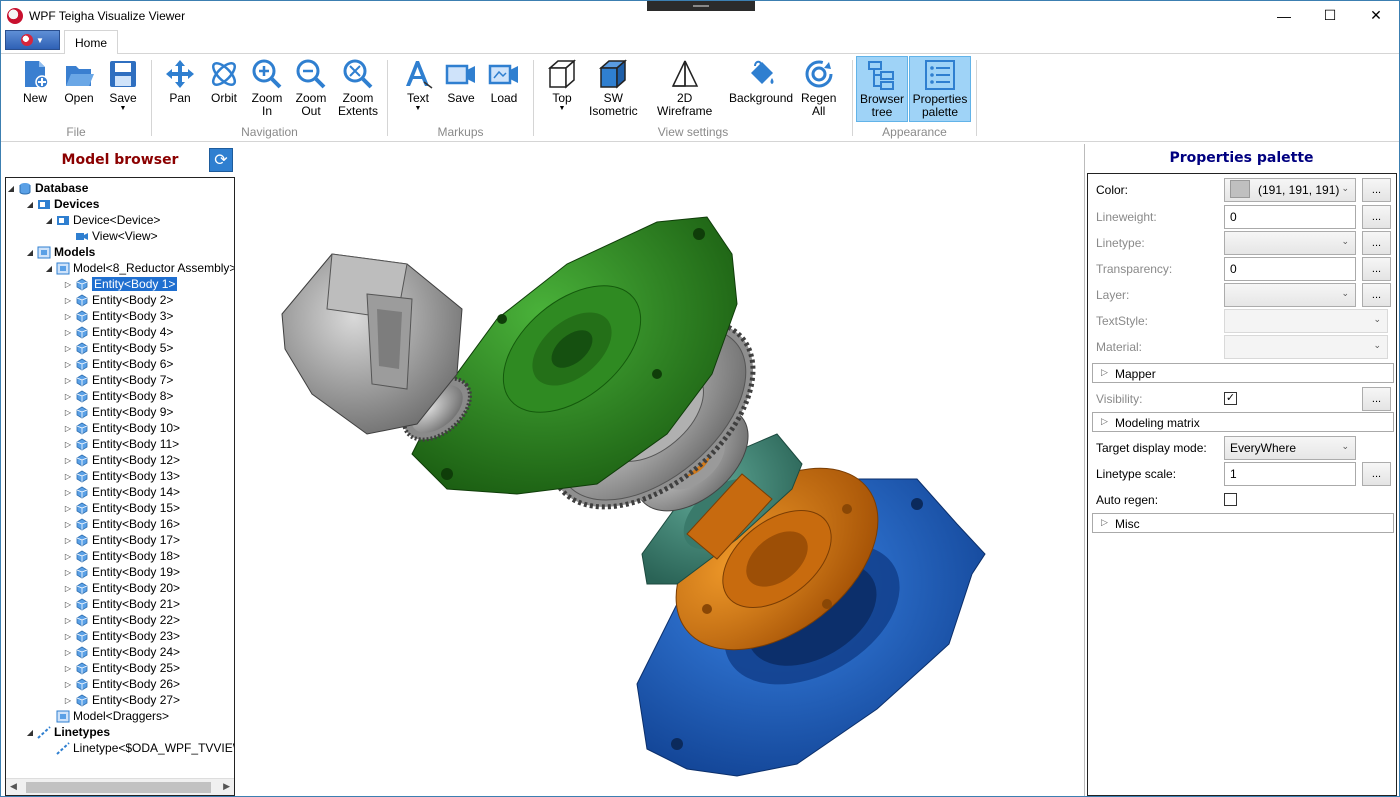 This screenshot has height=797, width=1400. What do you see at coordinates (121, 444) in the screenshot?
I see `tree-item: ▷ Entity<Body 11>` at bounding box center [121, 444].